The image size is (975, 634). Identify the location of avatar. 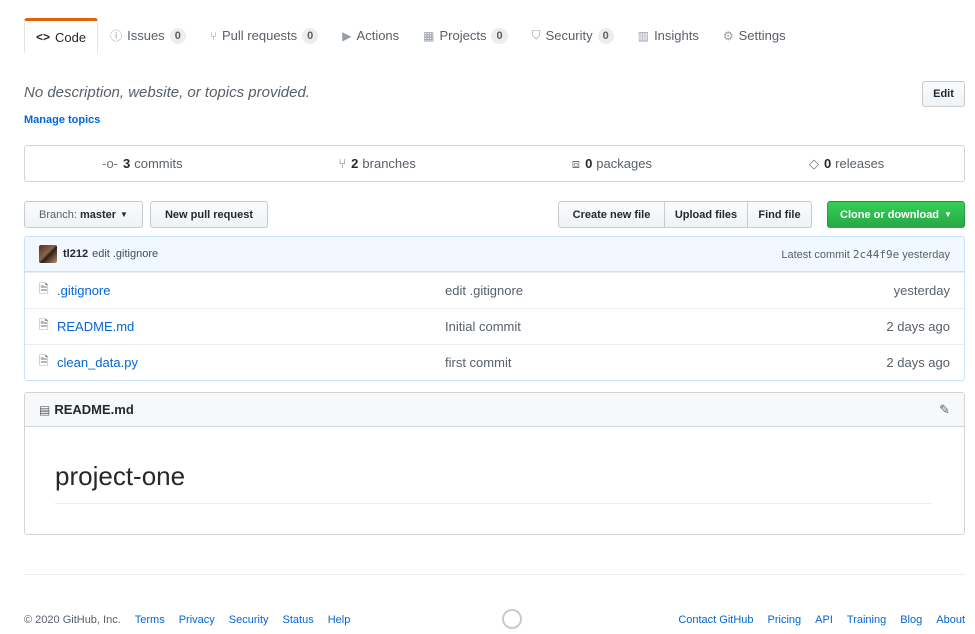
(48, 254).